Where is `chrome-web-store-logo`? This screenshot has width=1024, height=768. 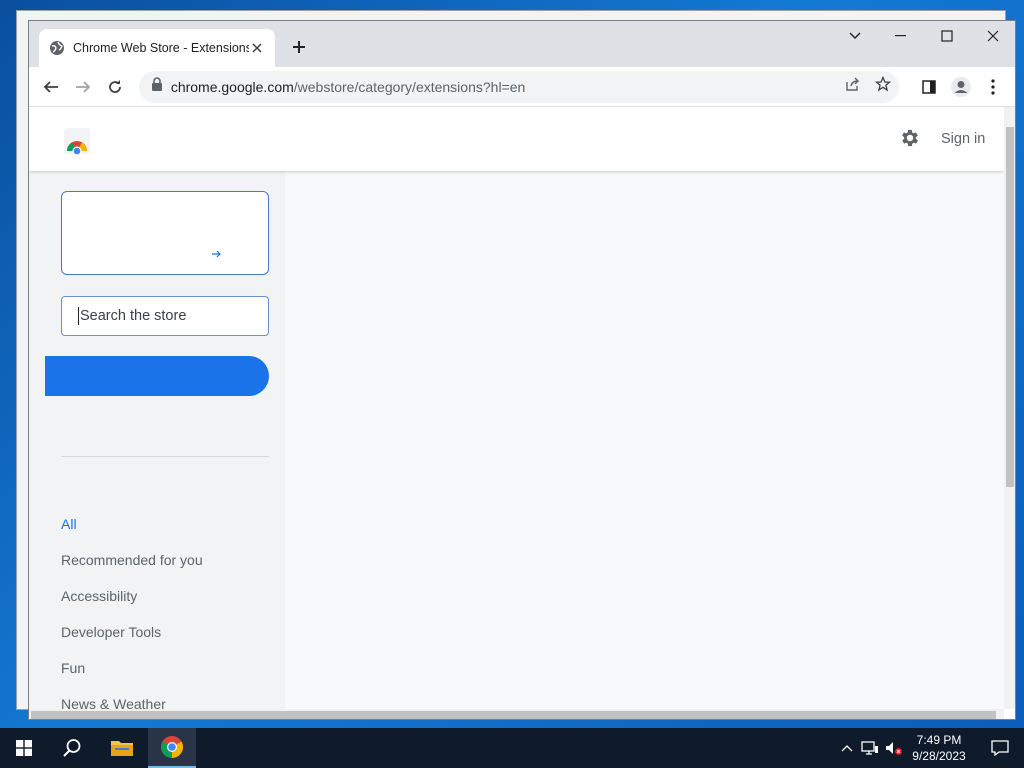 chrome-web-store-logo is located at coordinates (77, 141).